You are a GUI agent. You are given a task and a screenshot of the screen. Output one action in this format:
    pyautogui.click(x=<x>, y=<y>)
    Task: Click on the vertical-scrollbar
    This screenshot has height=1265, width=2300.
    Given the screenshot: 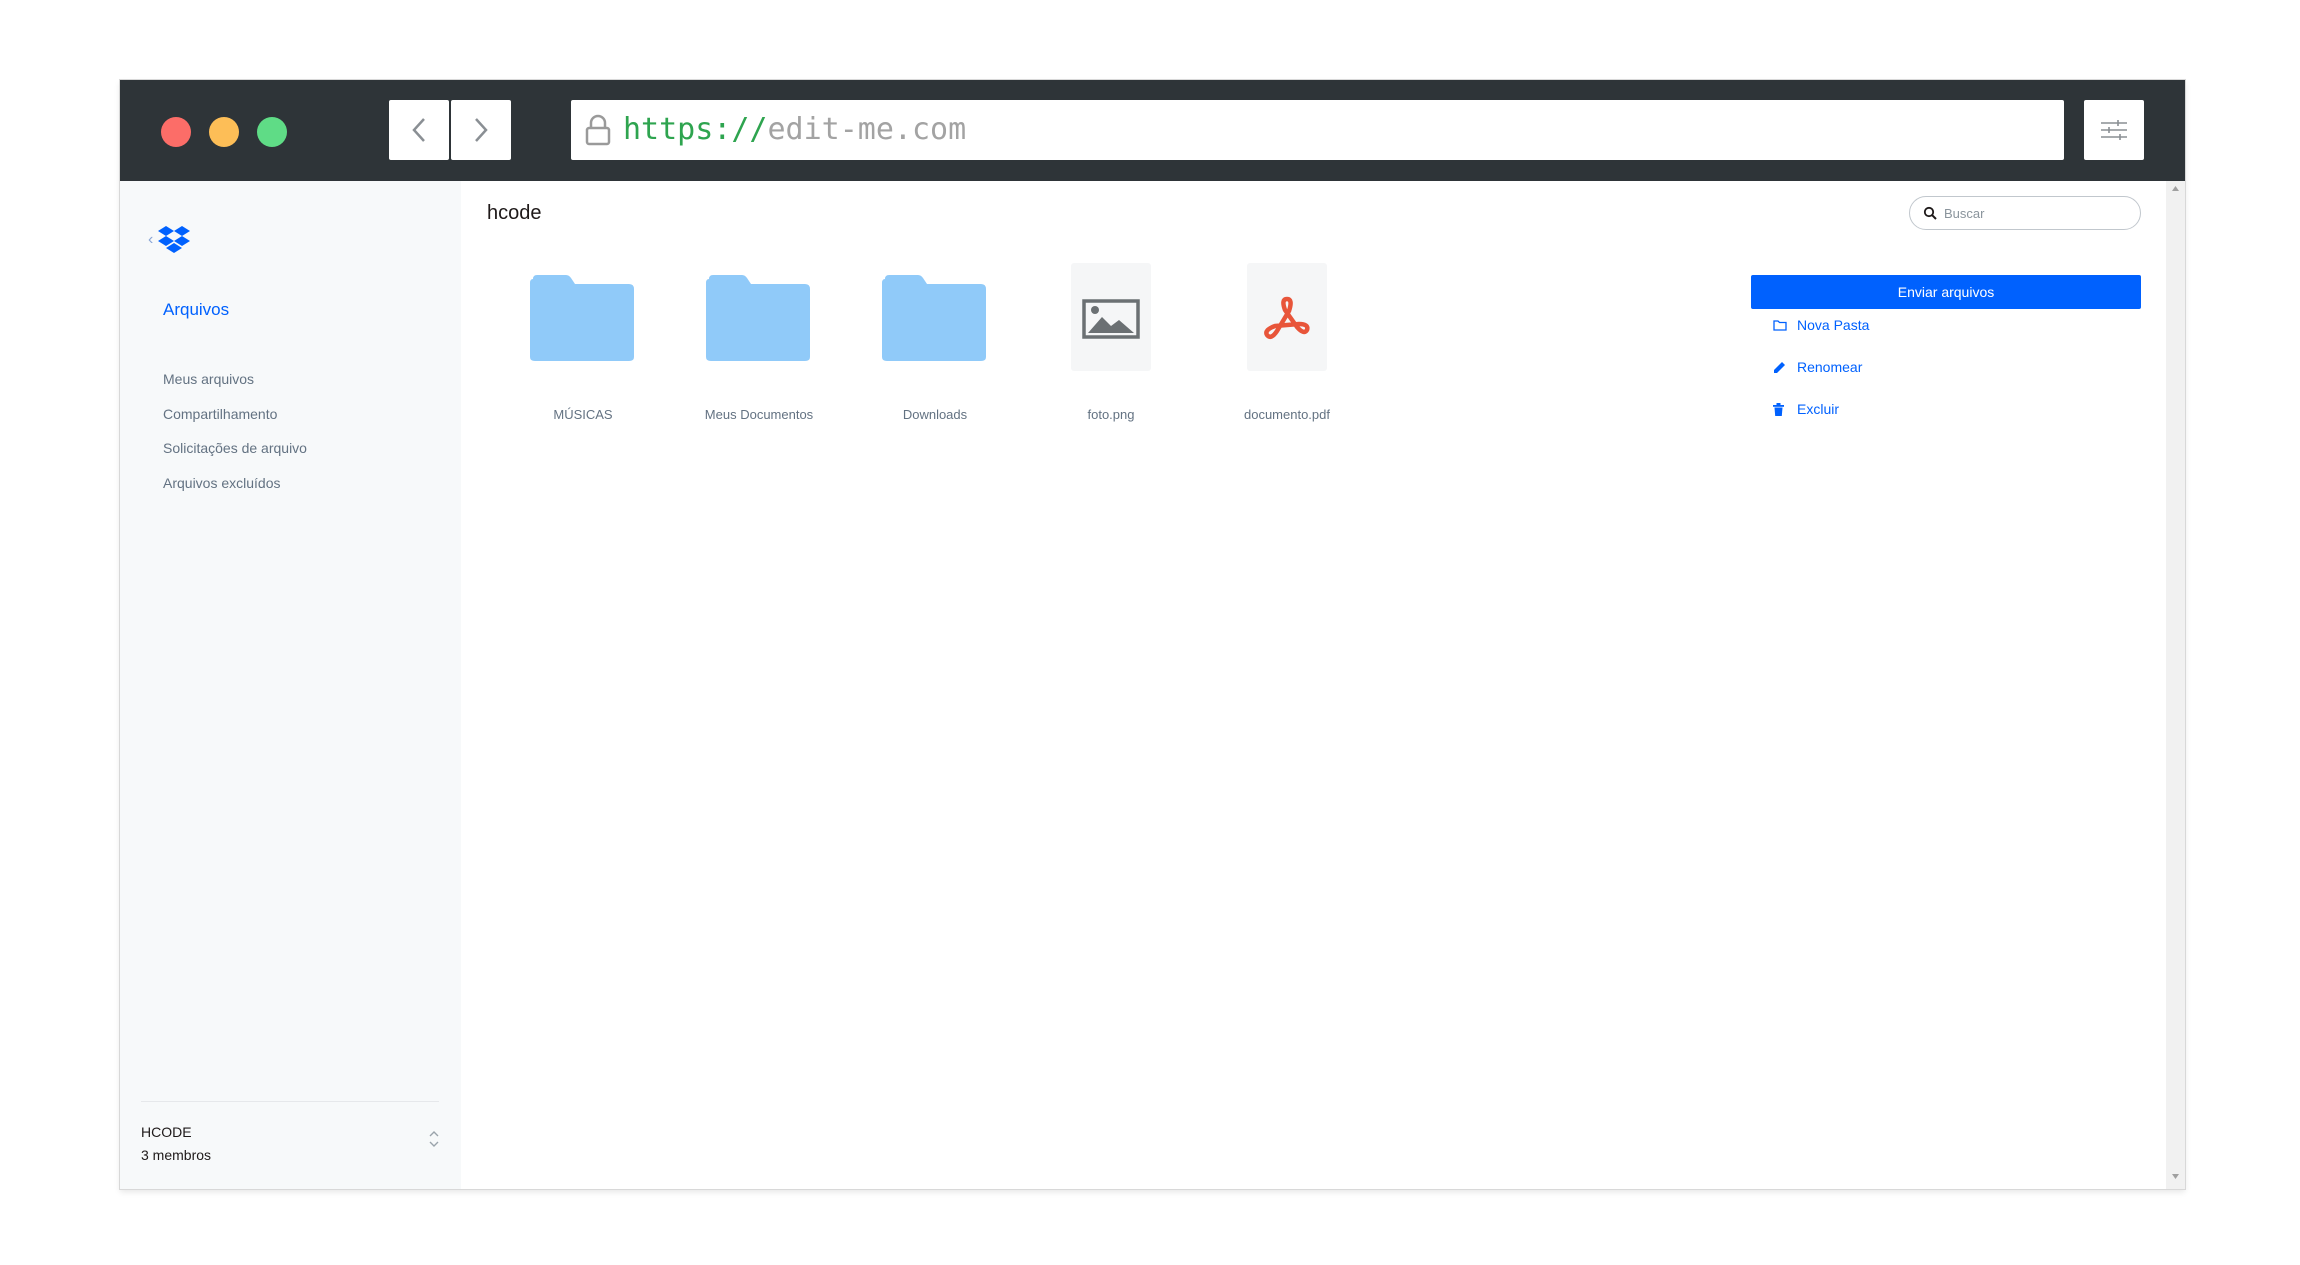 What is the action you would take?
    pyautogui.click(x=2175, y=685)
    